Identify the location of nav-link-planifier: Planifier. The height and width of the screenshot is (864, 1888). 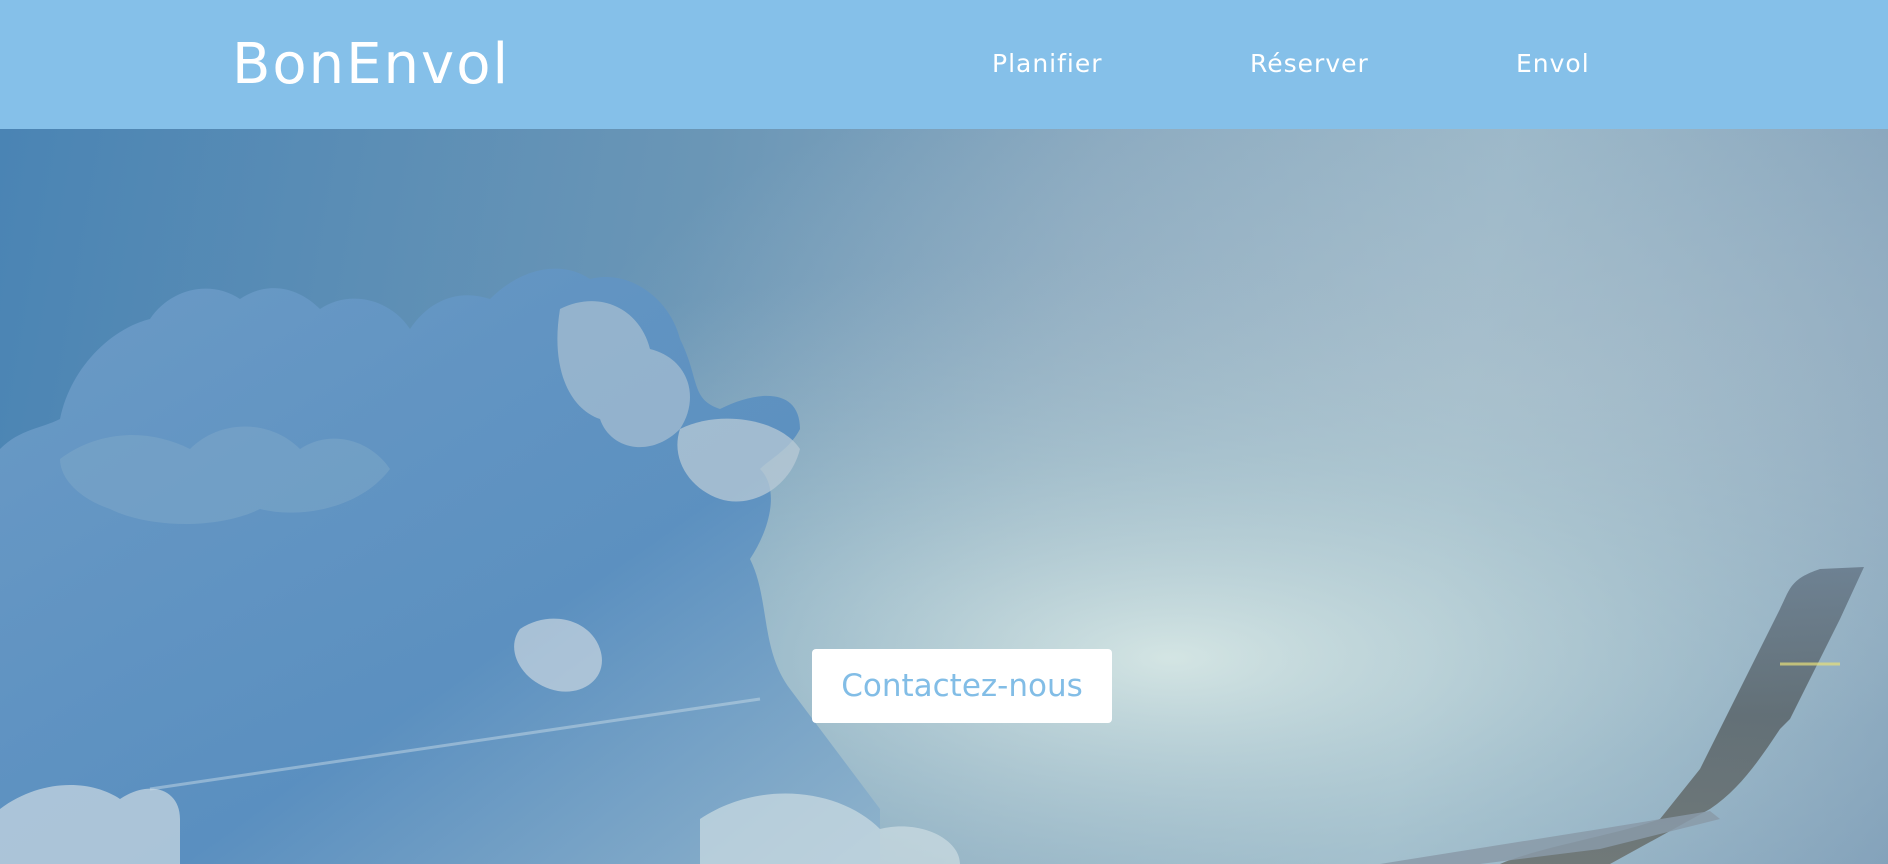
(1047, 64).